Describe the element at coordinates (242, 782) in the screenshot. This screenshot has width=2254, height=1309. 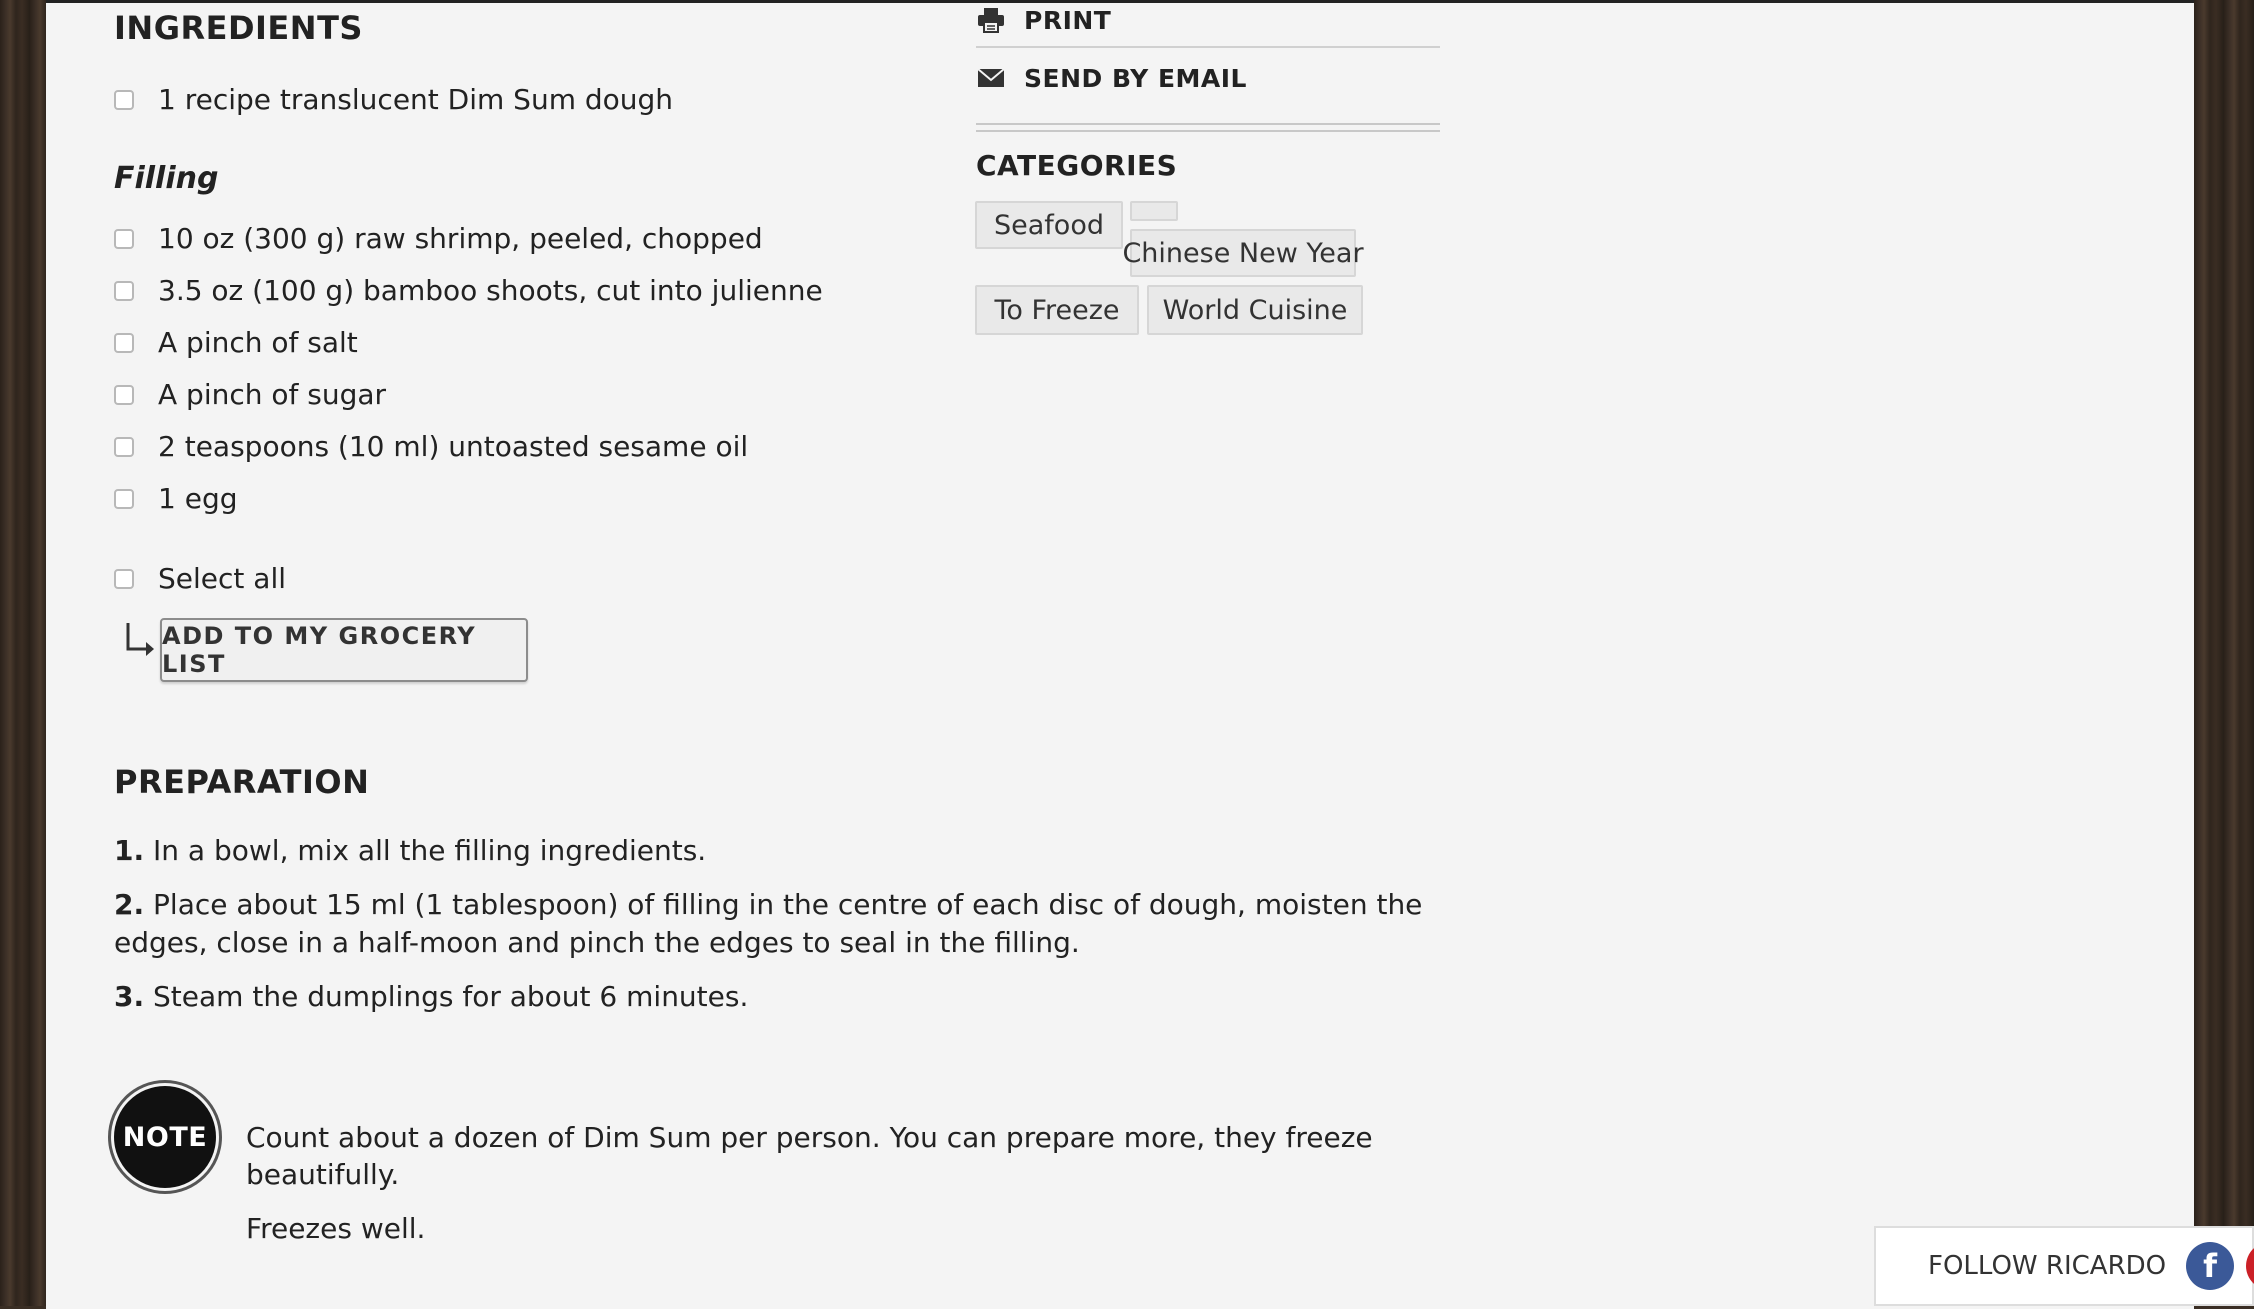
I see `preparation-title: PREPARATION` at that location.